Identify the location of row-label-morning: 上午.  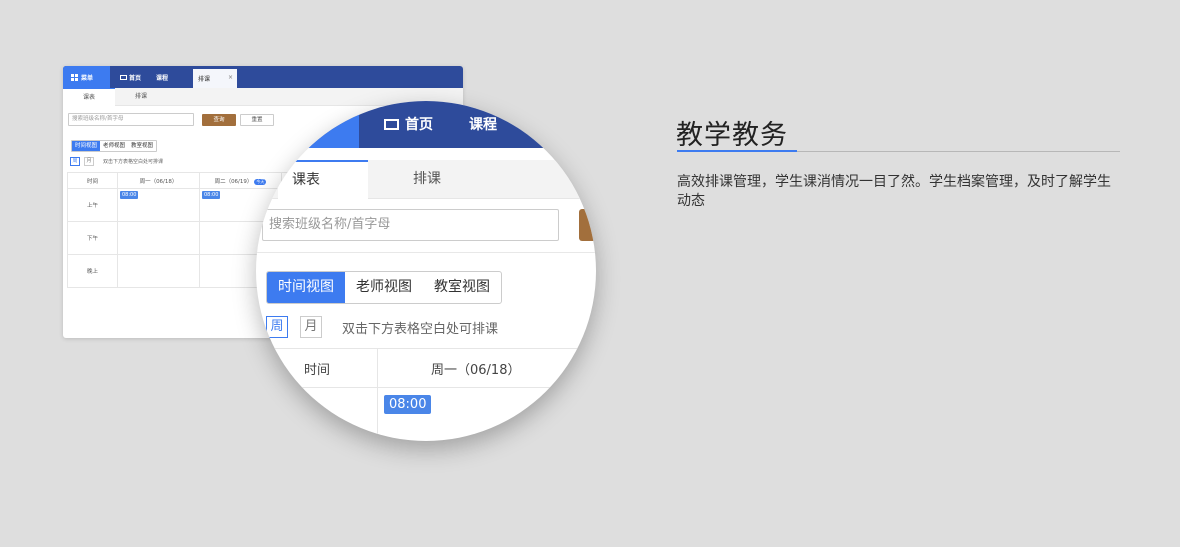
(92, 205).